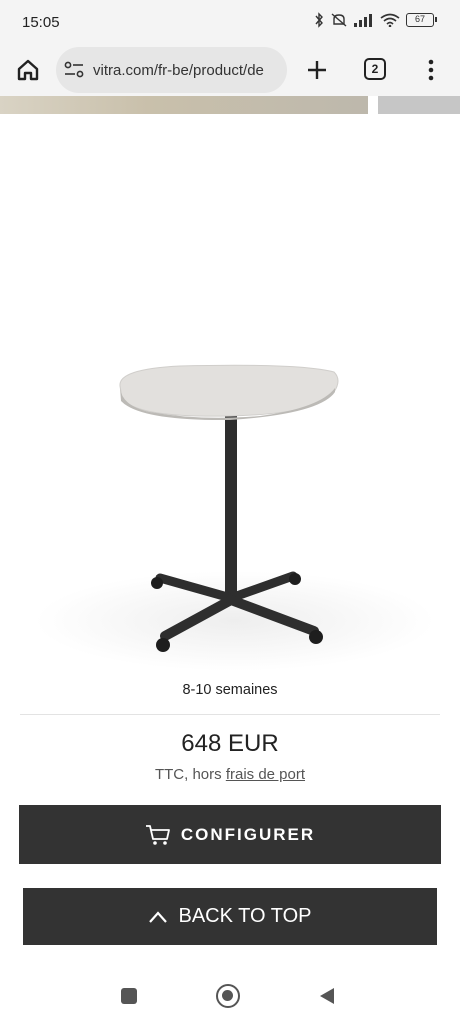 The image size is (460, 1024). I want to click on mute-icon, so click(339, 20).